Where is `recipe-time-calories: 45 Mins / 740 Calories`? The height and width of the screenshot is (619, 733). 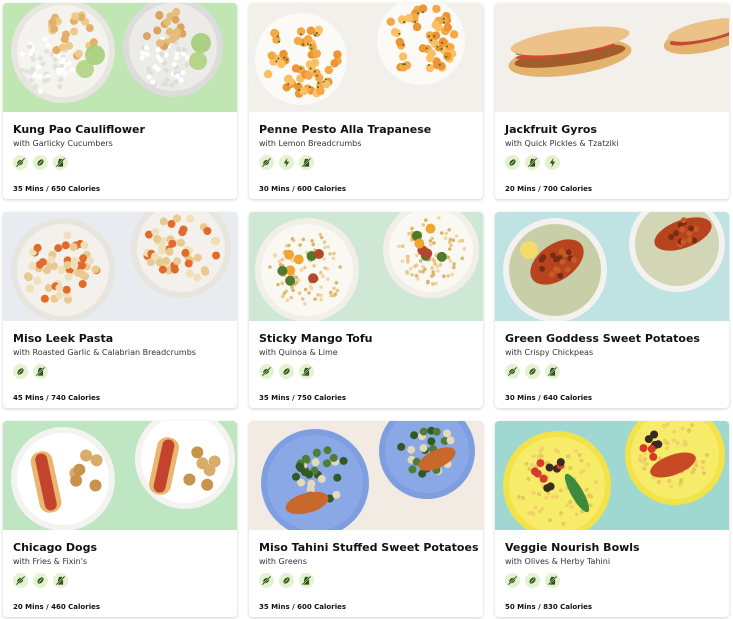
recipe-time-calories: 45 Mins / 740 Calories is located at coordinates (57, 398).